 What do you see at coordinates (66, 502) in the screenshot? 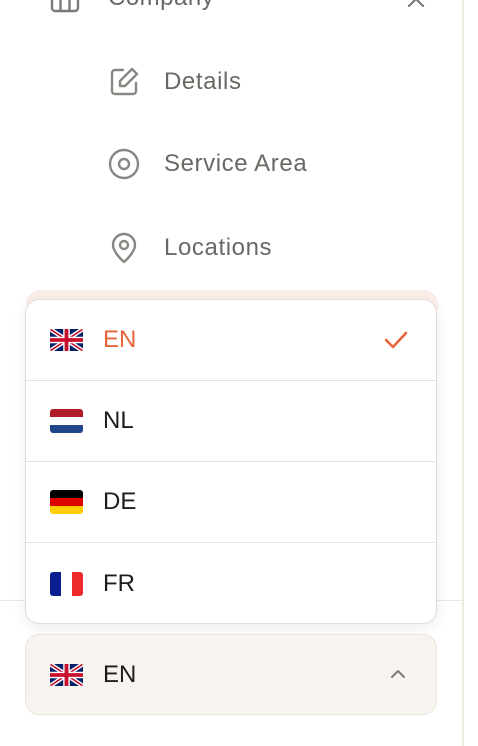
I see `germany-flag-icon` at bounding box center [66, 502].